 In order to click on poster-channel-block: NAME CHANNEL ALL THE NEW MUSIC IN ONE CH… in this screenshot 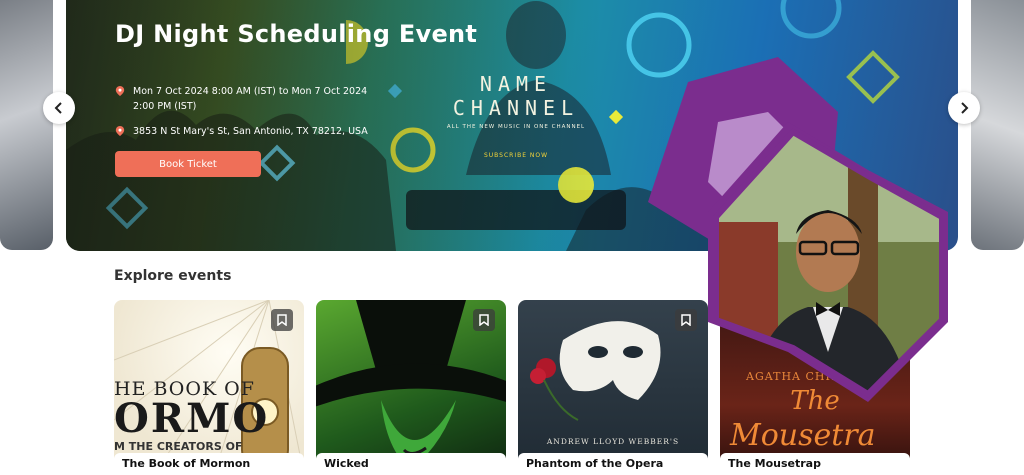, I will do `click(516, 115)`.